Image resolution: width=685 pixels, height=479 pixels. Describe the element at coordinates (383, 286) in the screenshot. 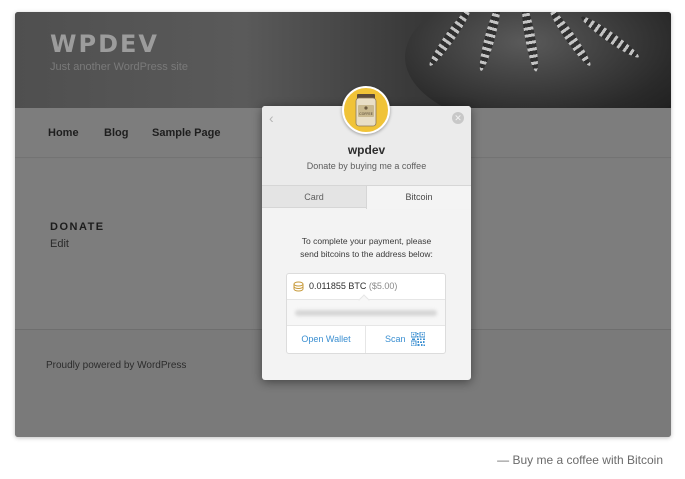

I see `amount-usd: ($5.00)` at that location.